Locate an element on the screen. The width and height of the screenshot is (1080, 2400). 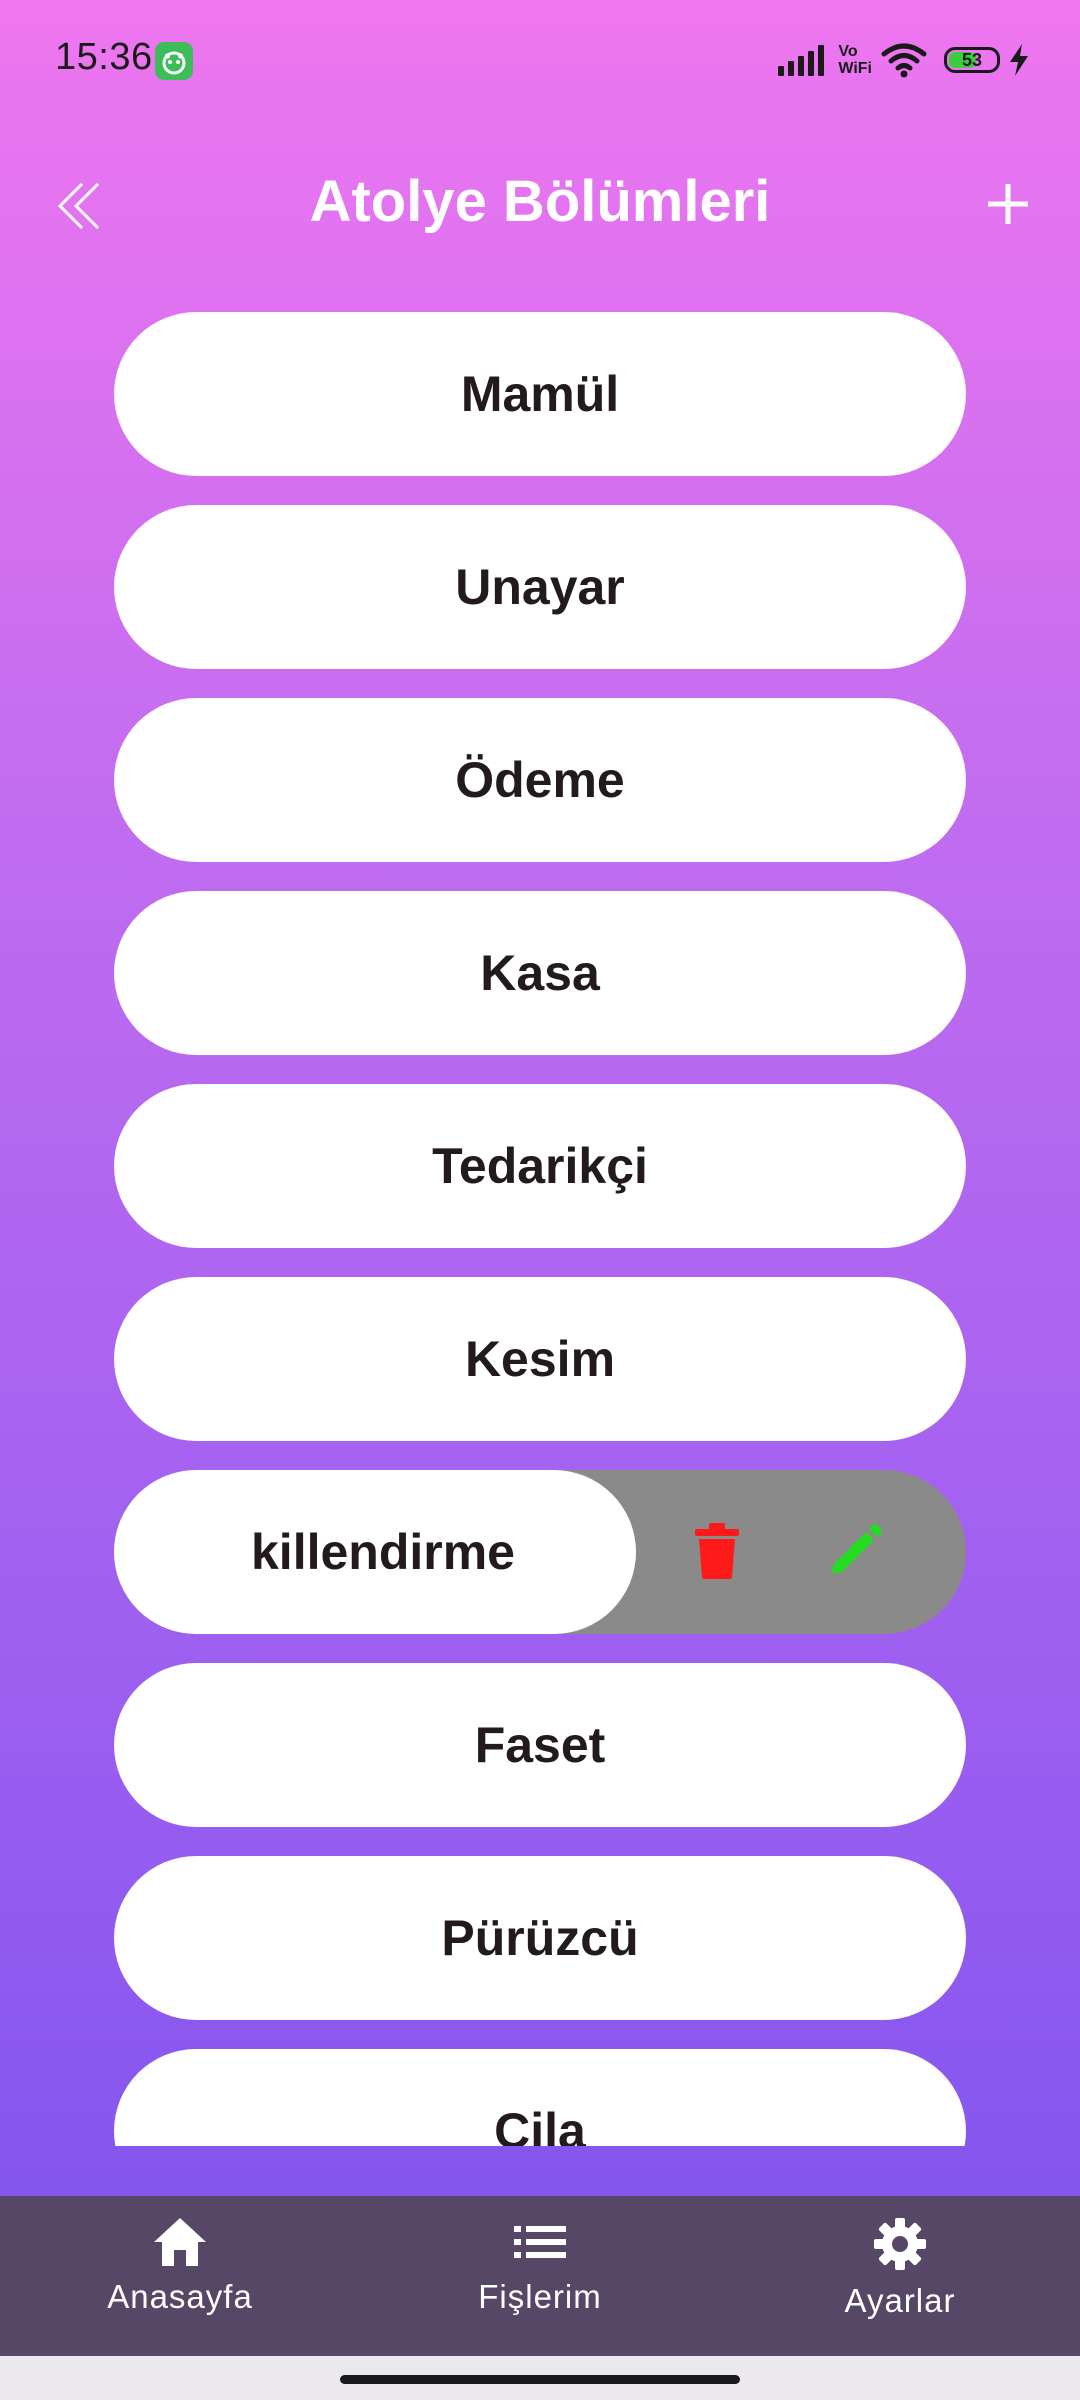
section-label: Faset is located at coordinates (540, 1745).